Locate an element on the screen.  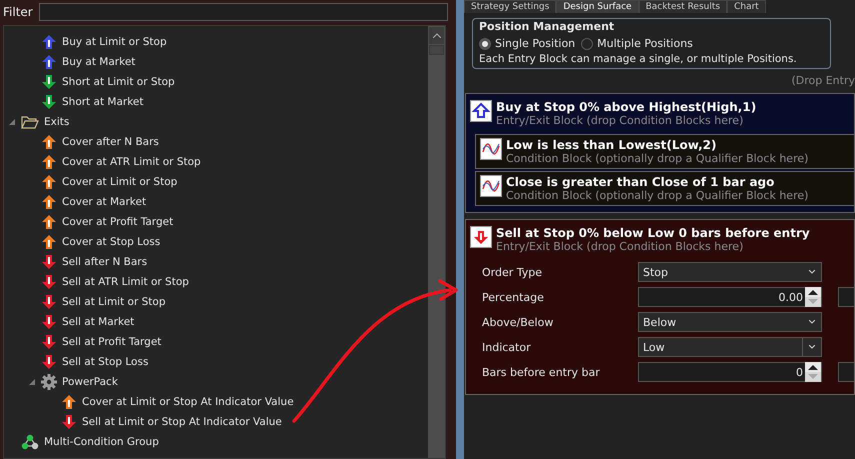
block-title: Sell at Stop 0% below Low 0 bars before entry is located at coordinates (653, 233).